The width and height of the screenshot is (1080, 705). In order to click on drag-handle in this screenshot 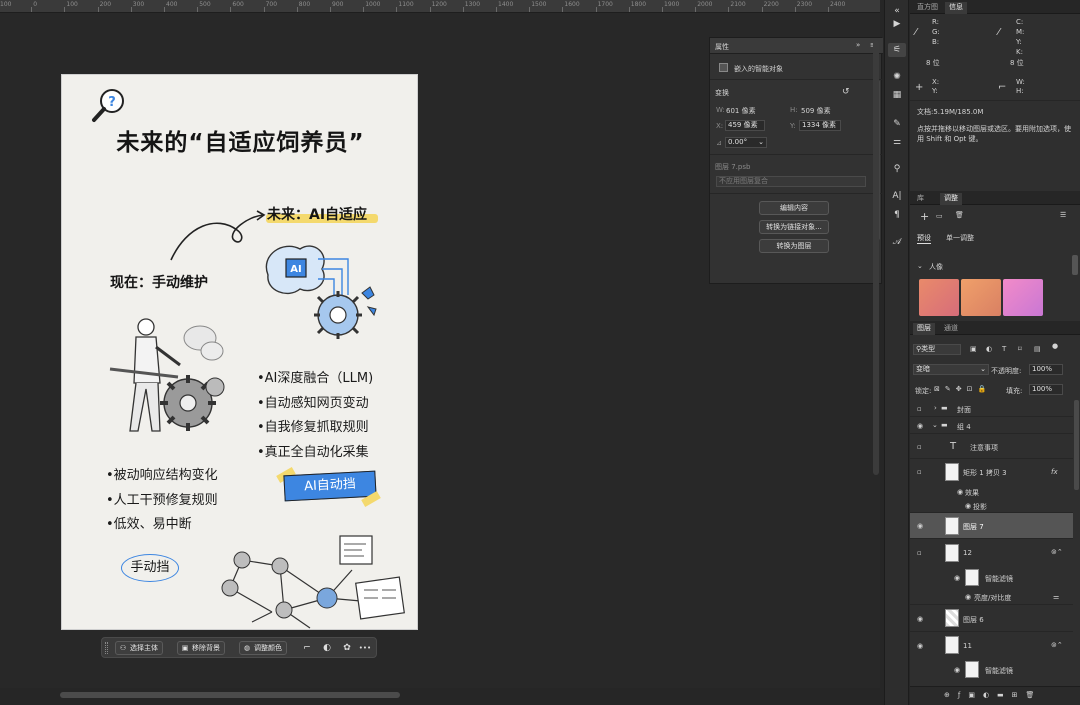, I will do `click(106, 648)`.